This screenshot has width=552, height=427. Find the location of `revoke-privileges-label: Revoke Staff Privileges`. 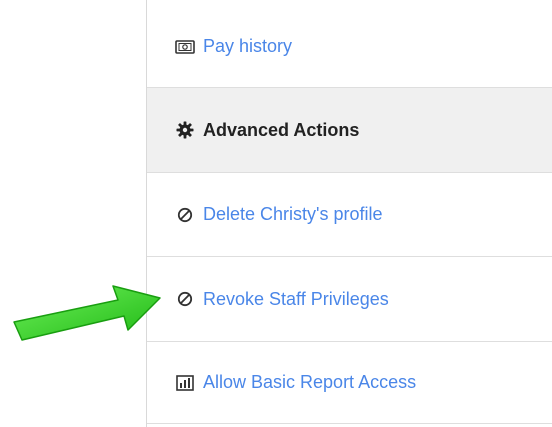

revoke-privileges-label: Revoke Staff Privileges is located at coordinates (296, 298).